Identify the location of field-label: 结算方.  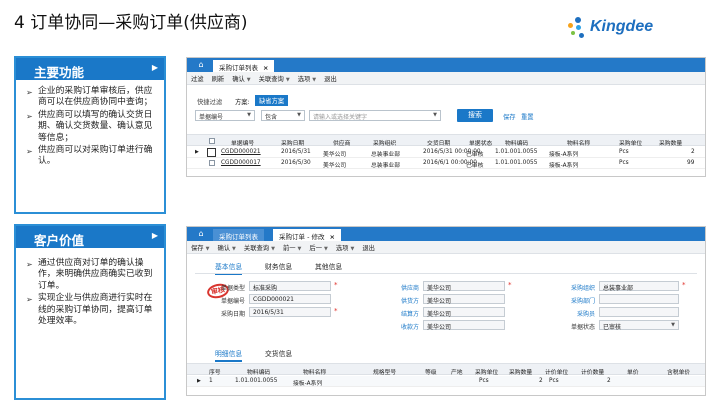
(401, 313).